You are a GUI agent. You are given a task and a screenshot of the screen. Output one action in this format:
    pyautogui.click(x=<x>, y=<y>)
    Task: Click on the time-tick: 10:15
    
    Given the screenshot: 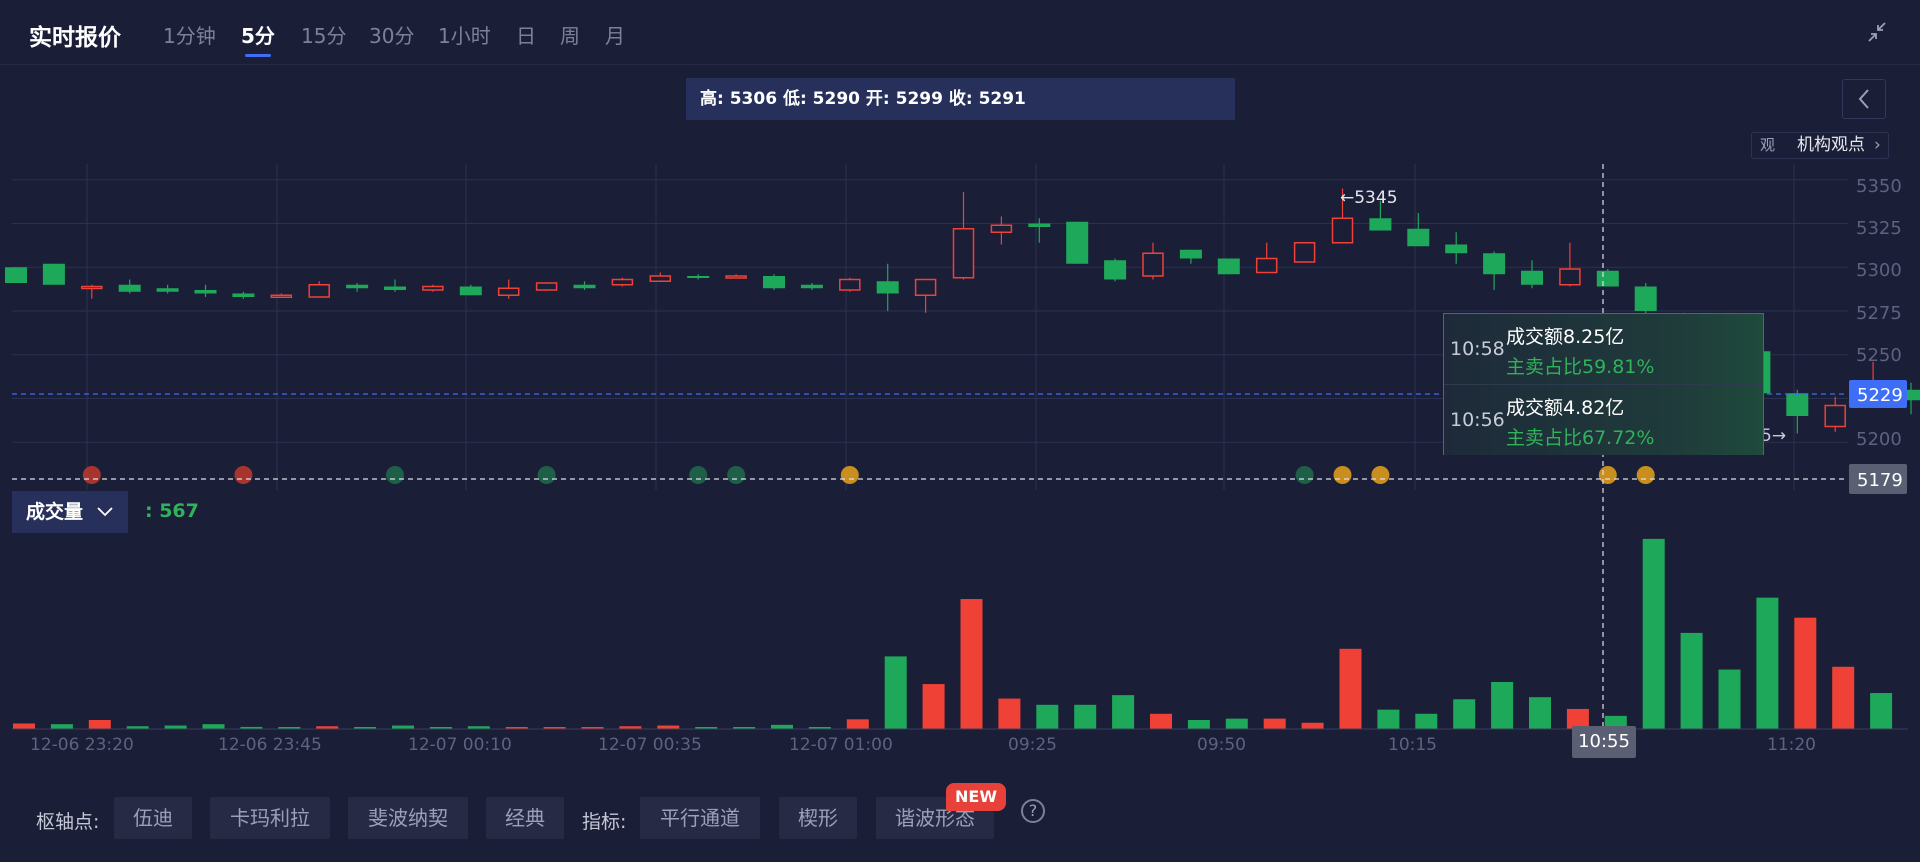 What is the action you would take?
    pyautogui.click(x=1412, y=745)
    